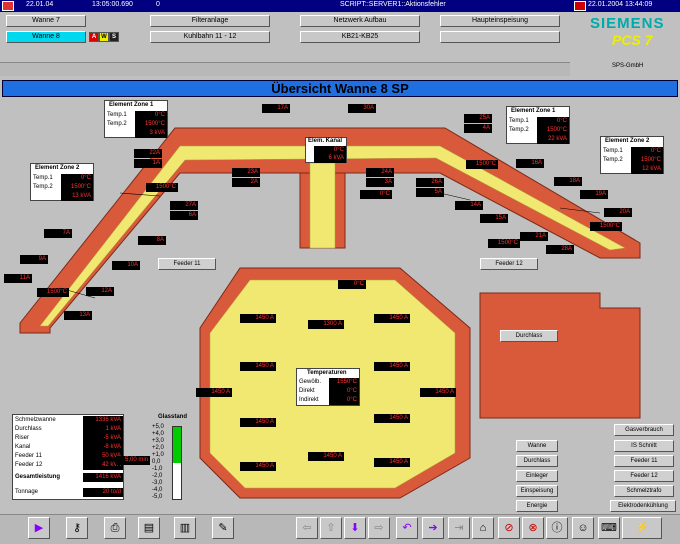 This screenshot has width=680, height=544. I want to click on info-icon: ⓘ, so click(557, 528).